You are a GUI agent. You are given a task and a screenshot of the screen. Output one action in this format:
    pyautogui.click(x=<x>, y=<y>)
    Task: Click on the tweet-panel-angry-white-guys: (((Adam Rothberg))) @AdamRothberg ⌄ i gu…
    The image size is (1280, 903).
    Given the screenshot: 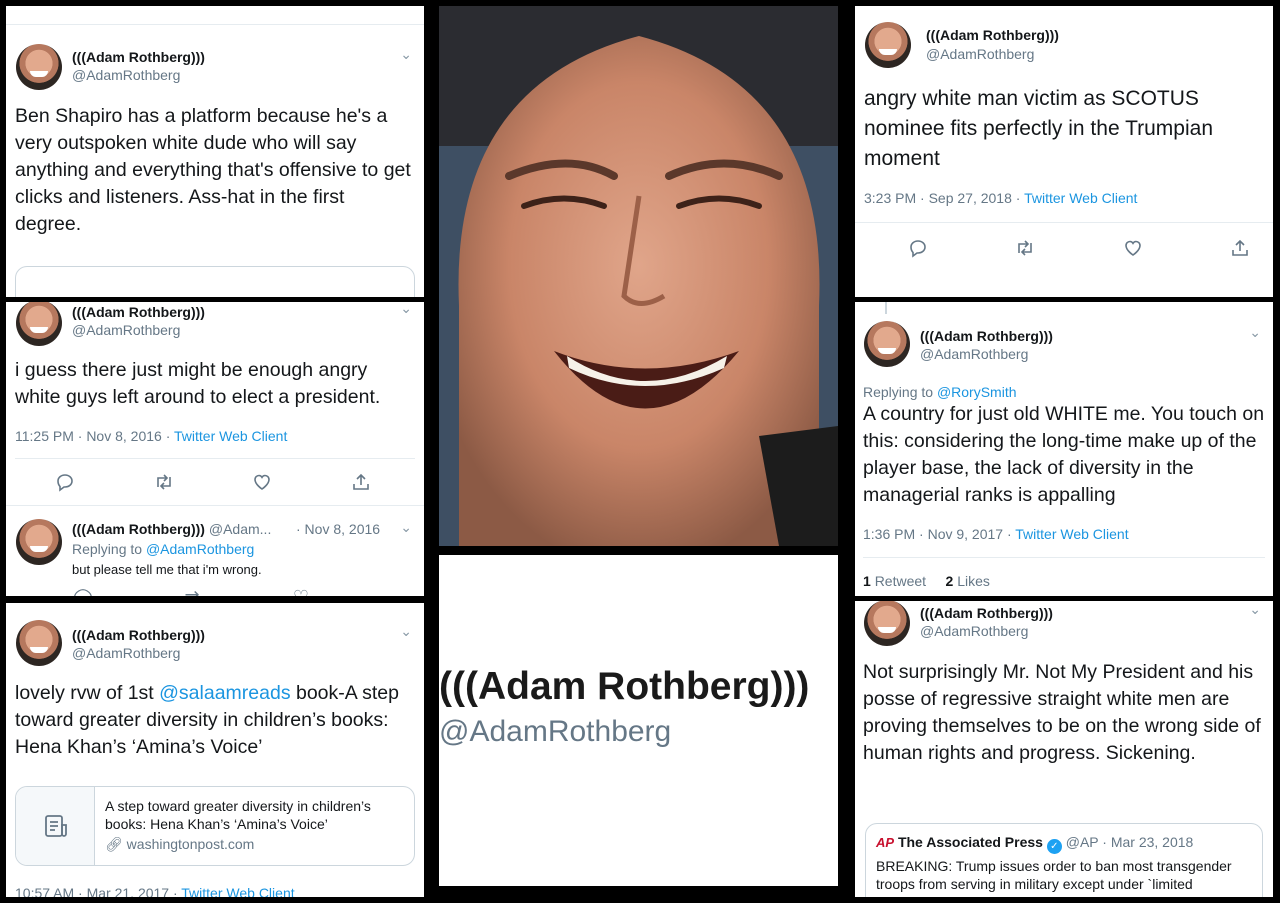 What is the action you would take?
    pyautogui.click(x=215, y=449)
    